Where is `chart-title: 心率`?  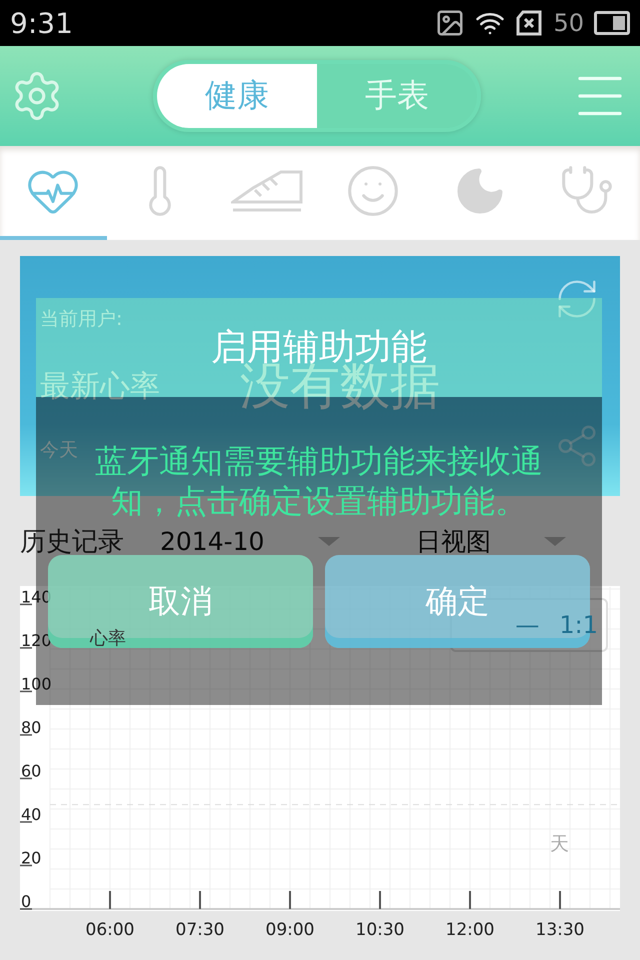 chart-title: 心率 is located at coordinates (108, 638).